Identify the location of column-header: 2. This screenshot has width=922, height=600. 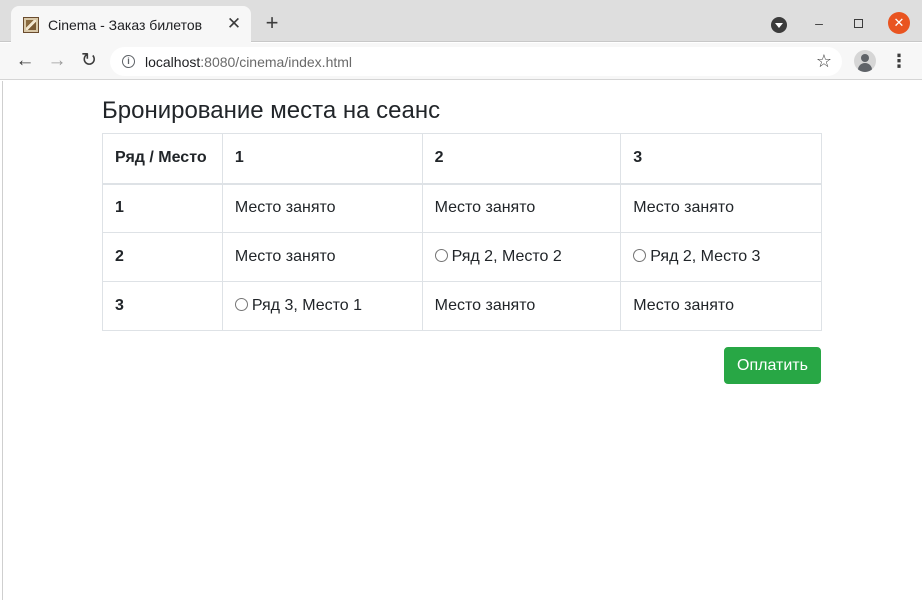
(521, 159).